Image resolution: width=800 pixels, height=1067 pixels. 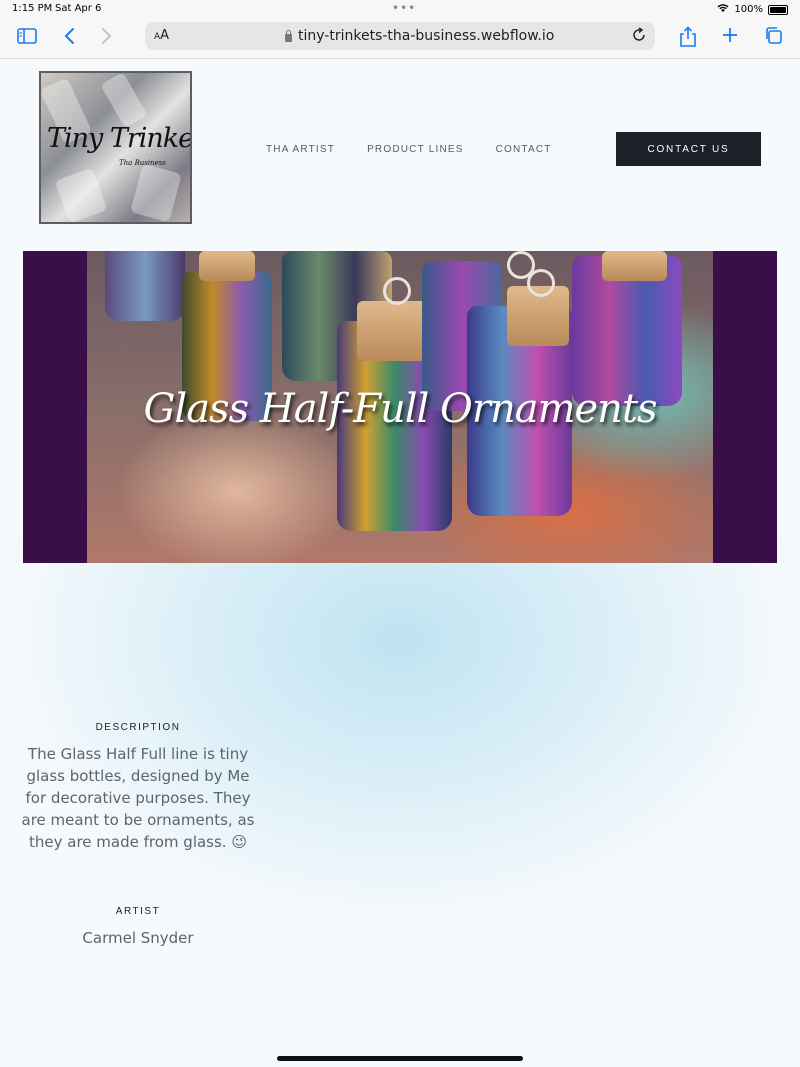 I want to click on logo-title: Tiny Trinkets, so click(x=119, y=138).